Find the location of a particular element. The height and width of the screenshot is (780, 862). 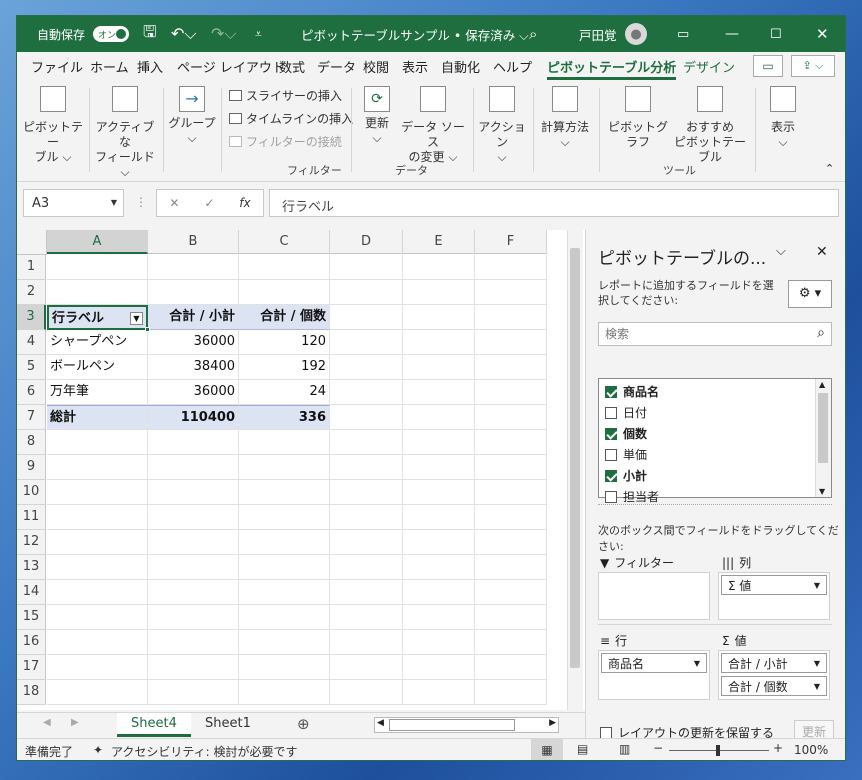

share-icon: ⇪ ⌵ is located at coordinates (813, 66).